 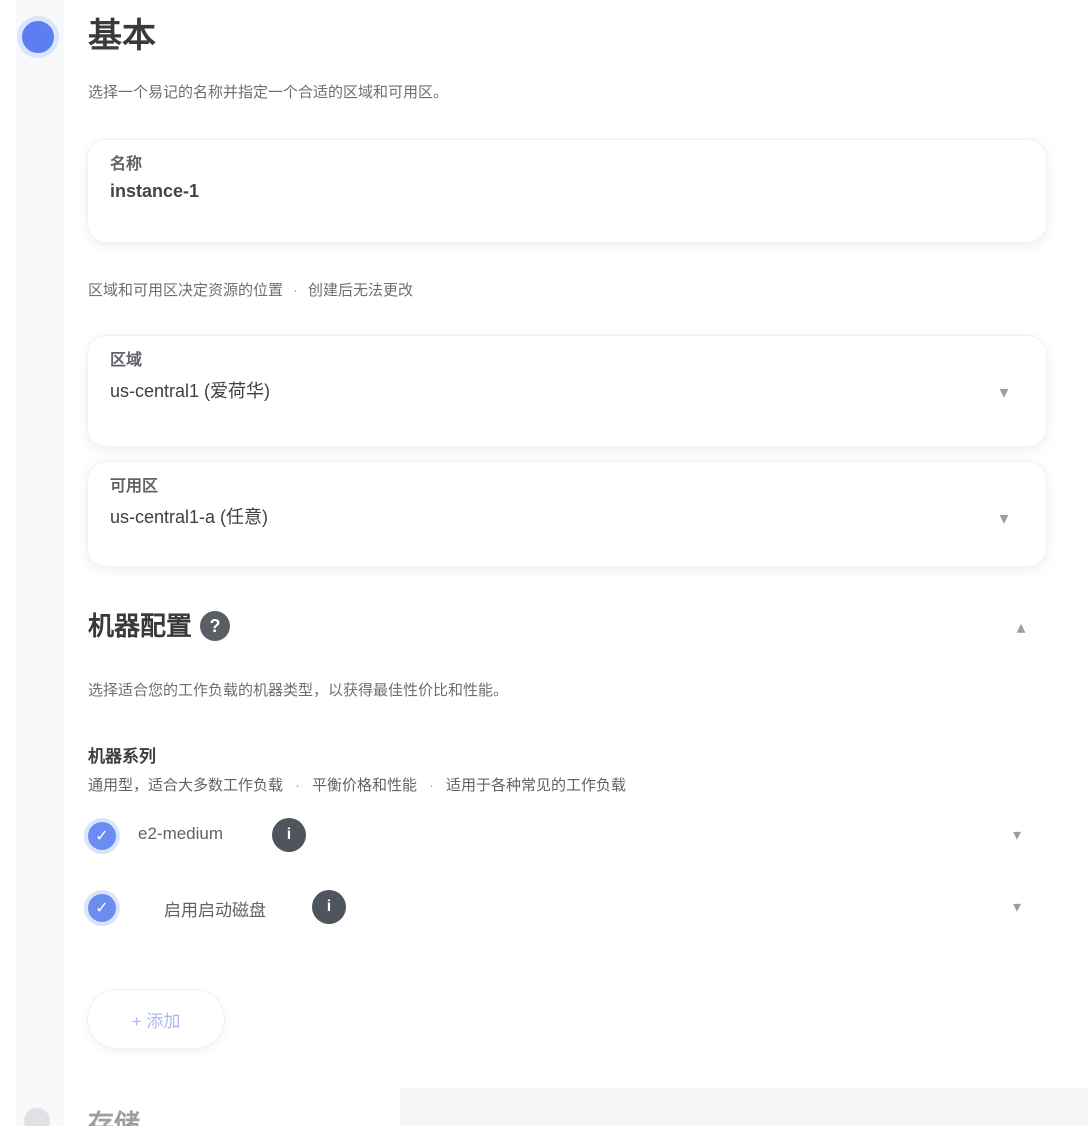 What do you see at coordinates (361, 290) in the screenshot?
I see `location-hint-note: 创建后无法更改` at bounding box center [361, 290].